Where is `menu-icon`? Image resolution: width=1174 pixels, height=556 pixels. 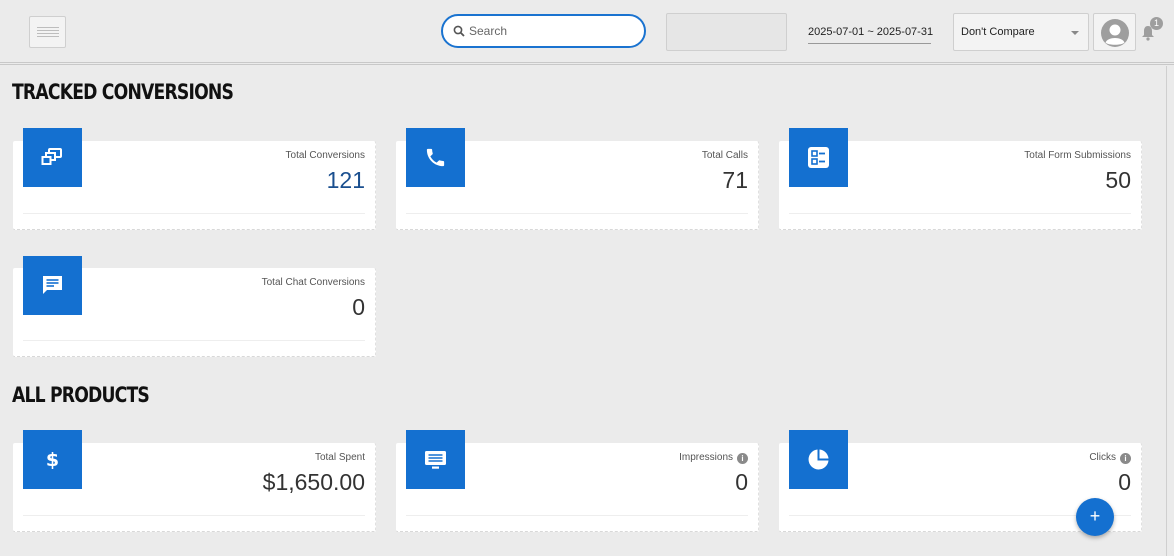 menu-icon is located at coordinates (48, 33).